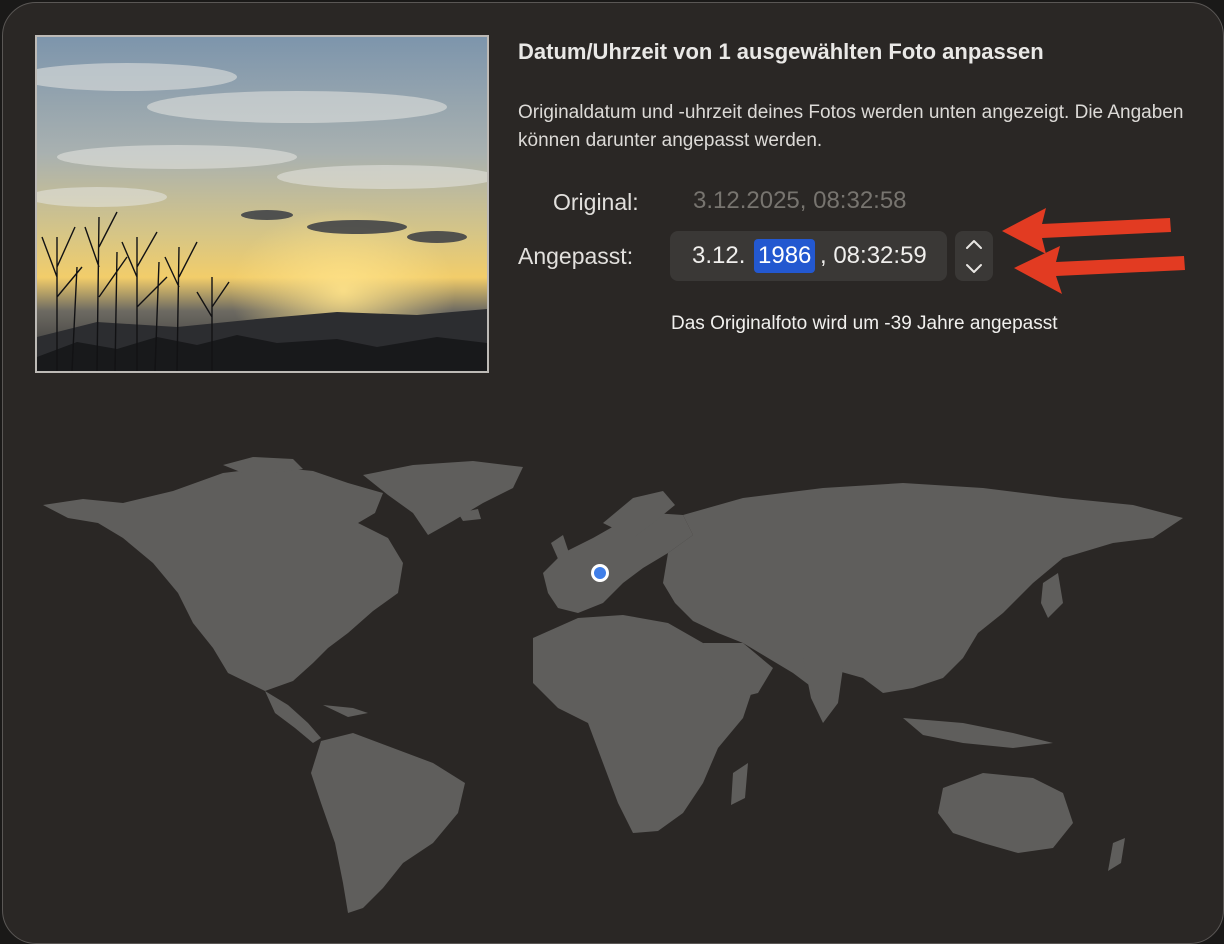 The image size is (1224, 944). I want to click on southeast-asia-islands, so click(978, 733).